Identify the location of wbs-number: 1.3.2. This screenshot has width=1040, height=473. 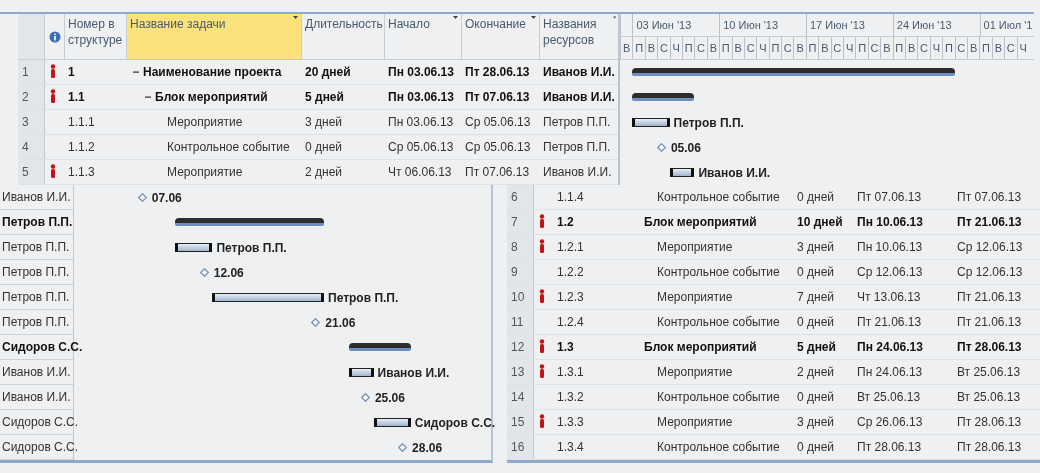
(570, 397).